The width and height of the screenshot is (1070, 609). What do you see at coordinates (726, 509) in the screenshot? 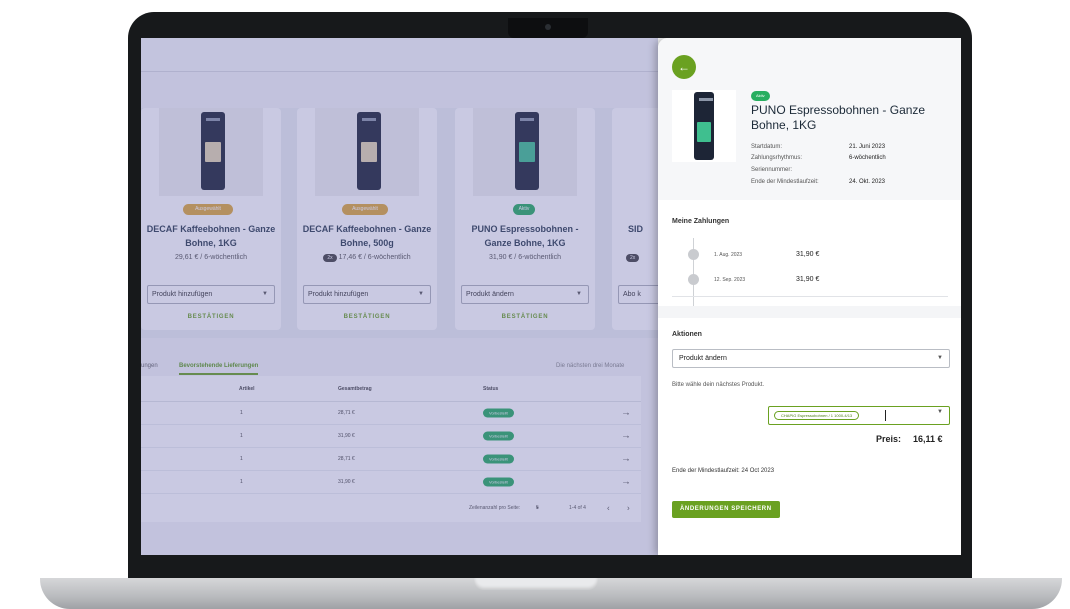
I see `save-changes-button: ÄNDERUNGEN SPEICHERN` at bounding box center [726, 509].